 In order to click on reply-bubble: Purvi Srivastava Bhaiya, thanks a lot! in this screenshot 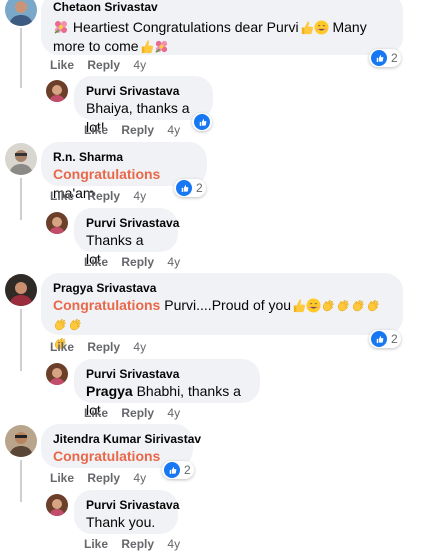, I will do `click(143, 105)`.